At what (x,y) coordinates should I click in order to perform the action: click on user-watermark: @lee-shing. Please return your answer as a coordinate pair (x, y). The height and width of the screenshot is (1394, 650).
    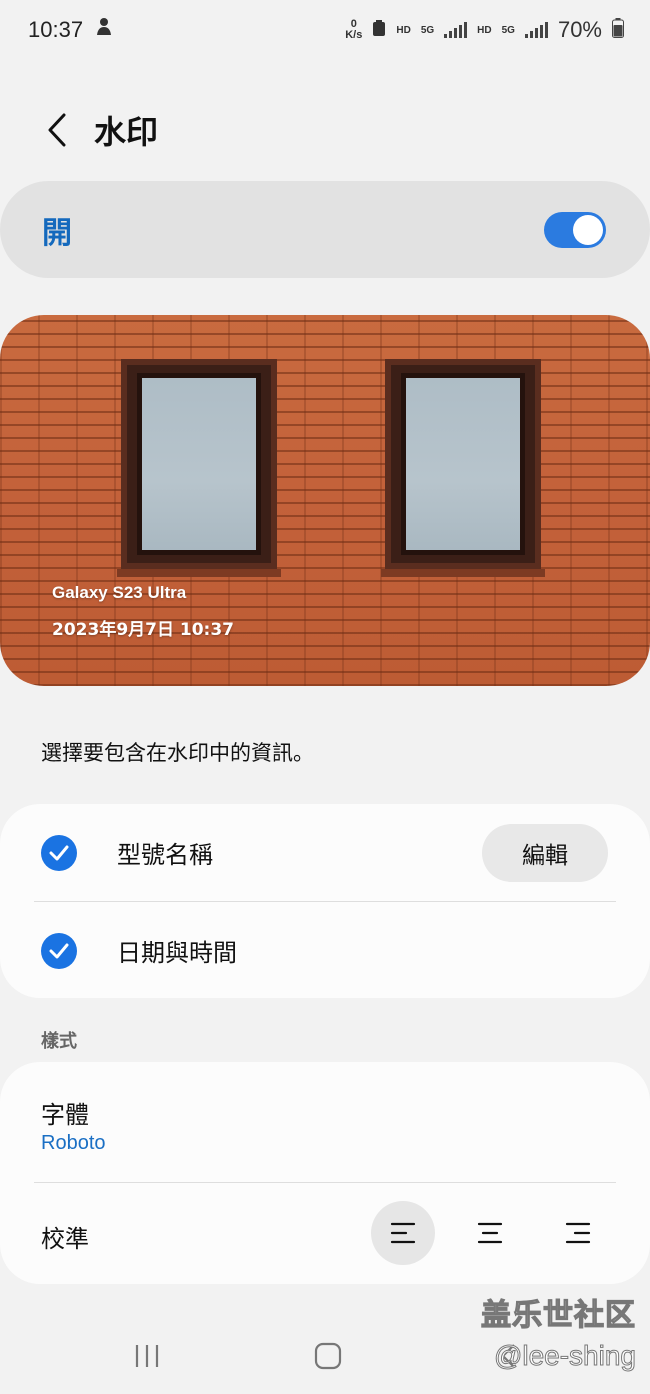
    Looking at the image, I should click on (564, 1356).